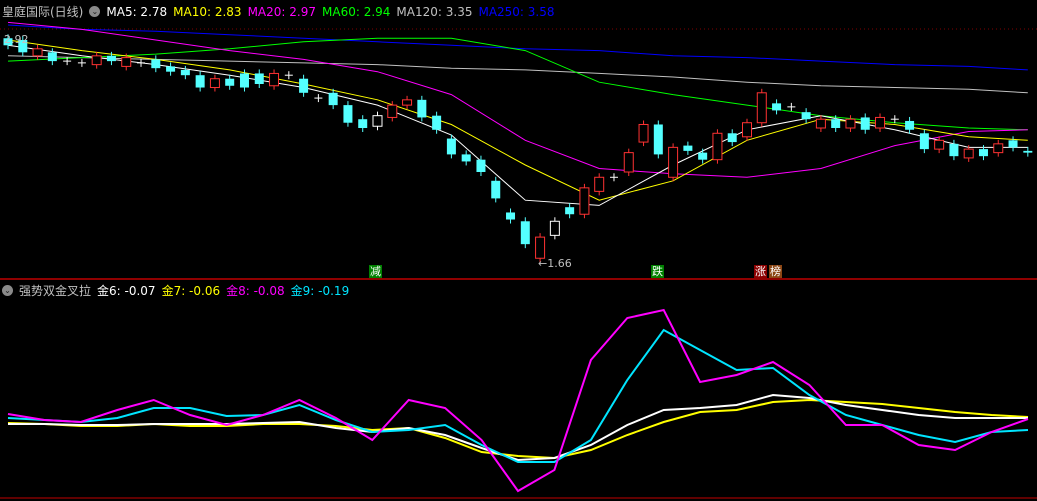 Image resolution: width=1037 pixels, height=501 pixels. I want to click on marker-rise: 涨, so click(760, 271).